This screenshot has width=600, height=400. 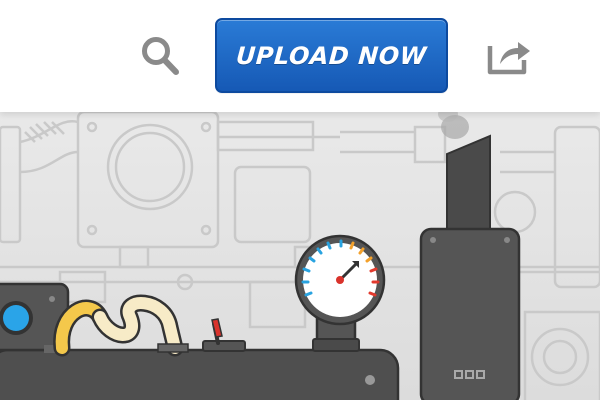 I want to click on machine-body, so click(x=200, y=374).